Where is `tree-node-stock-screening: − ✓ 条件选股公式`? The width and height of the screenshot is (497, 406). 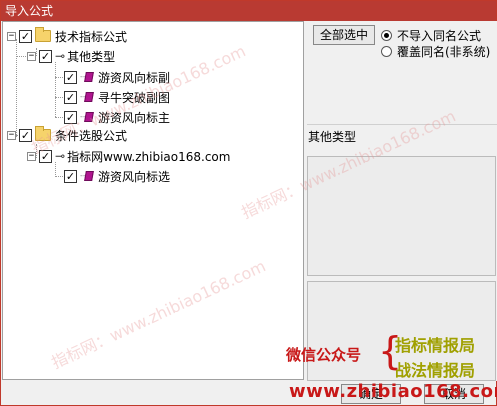 tree-node-stock-screening: − ✓ 条件选股公式 is located at coordinates (67, 135).